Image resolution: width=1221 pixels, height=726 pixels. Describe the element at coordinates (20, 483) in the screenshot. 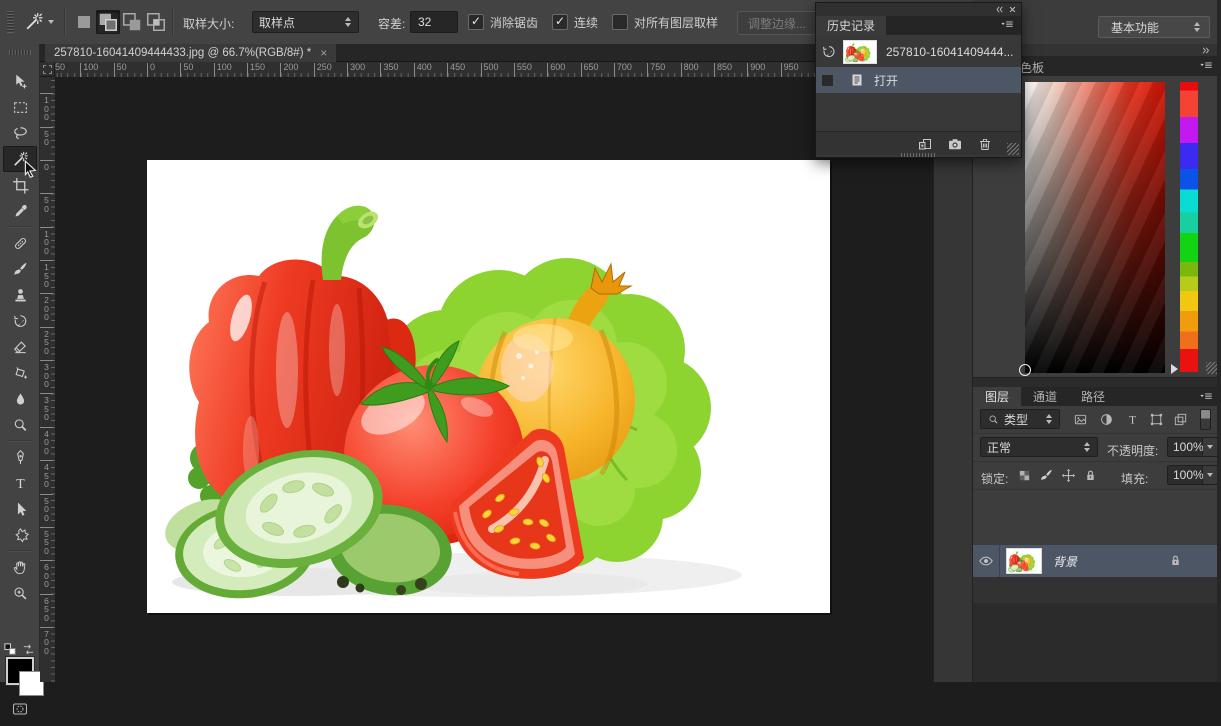

I see `tool-horizontal-type: T` at that location.